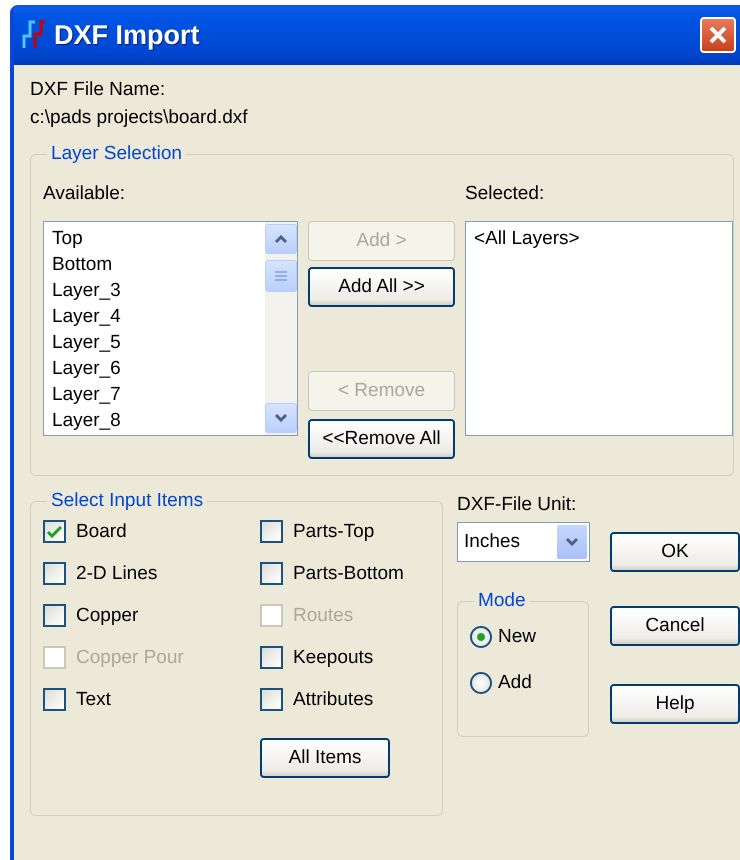 This screenshot has width=740, height=860. I want to click on list-item: Layer_7, so click(154, 395).